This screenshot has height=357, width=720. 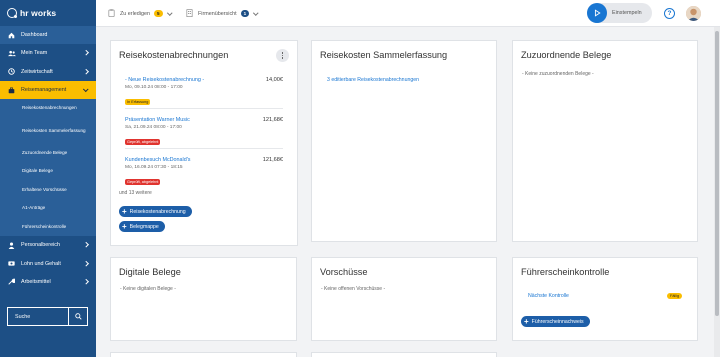 What do you see at coordinates (222, 13) in the screenshot?
I see `company-overview-menu: Firmenübersicht 1` at bounding box center [222, 13].